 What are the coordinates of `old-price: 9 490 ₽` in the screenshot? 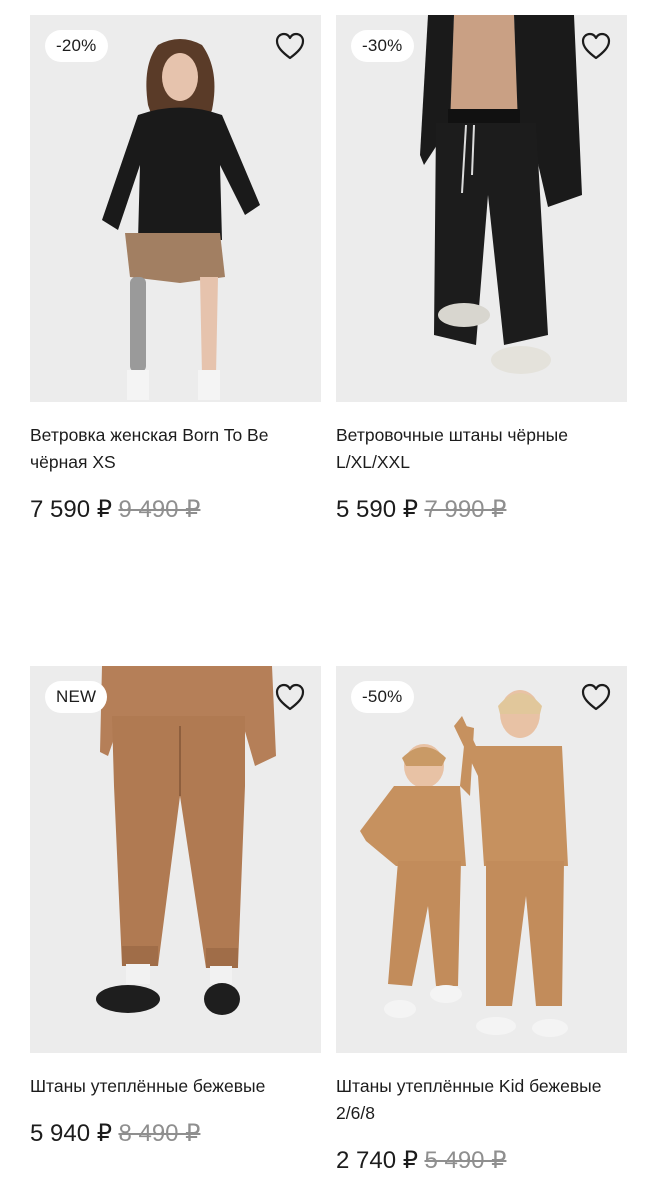 It's located at (159, 509).